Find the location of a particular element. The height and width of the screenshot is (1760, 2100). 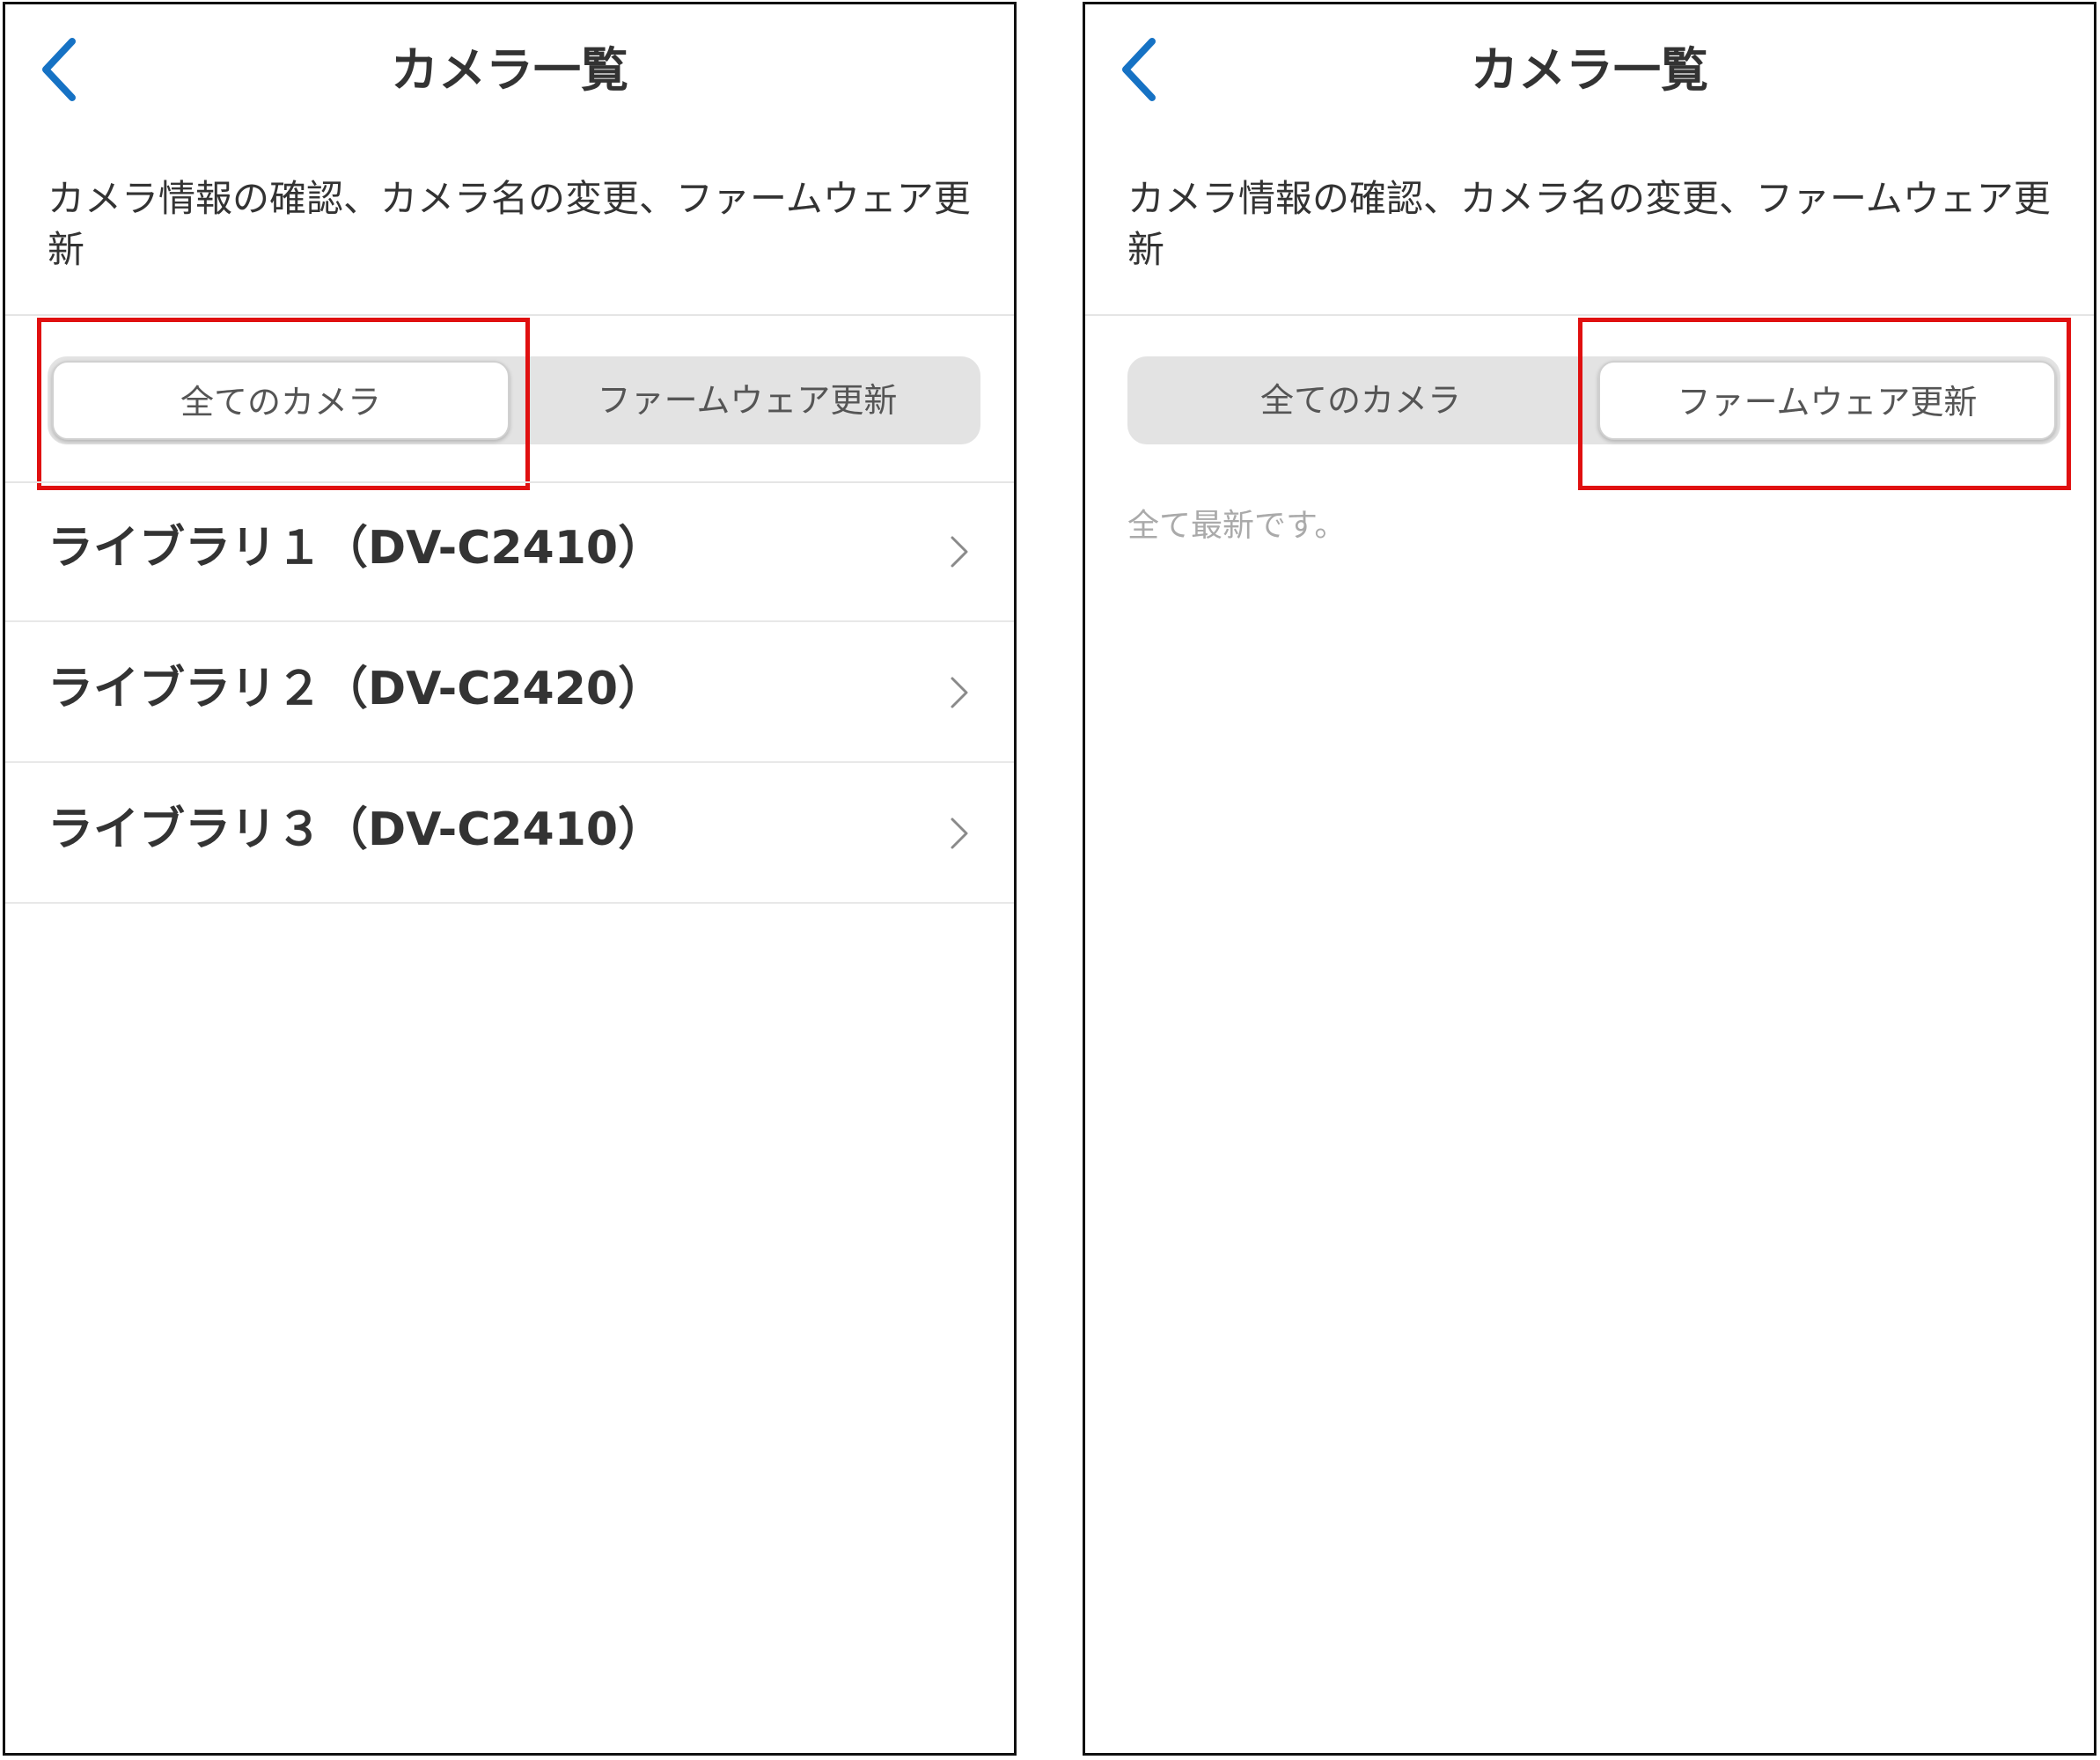

camera-row: ライブラリ１（DV-C2410） is located at coordinates (509, 551).